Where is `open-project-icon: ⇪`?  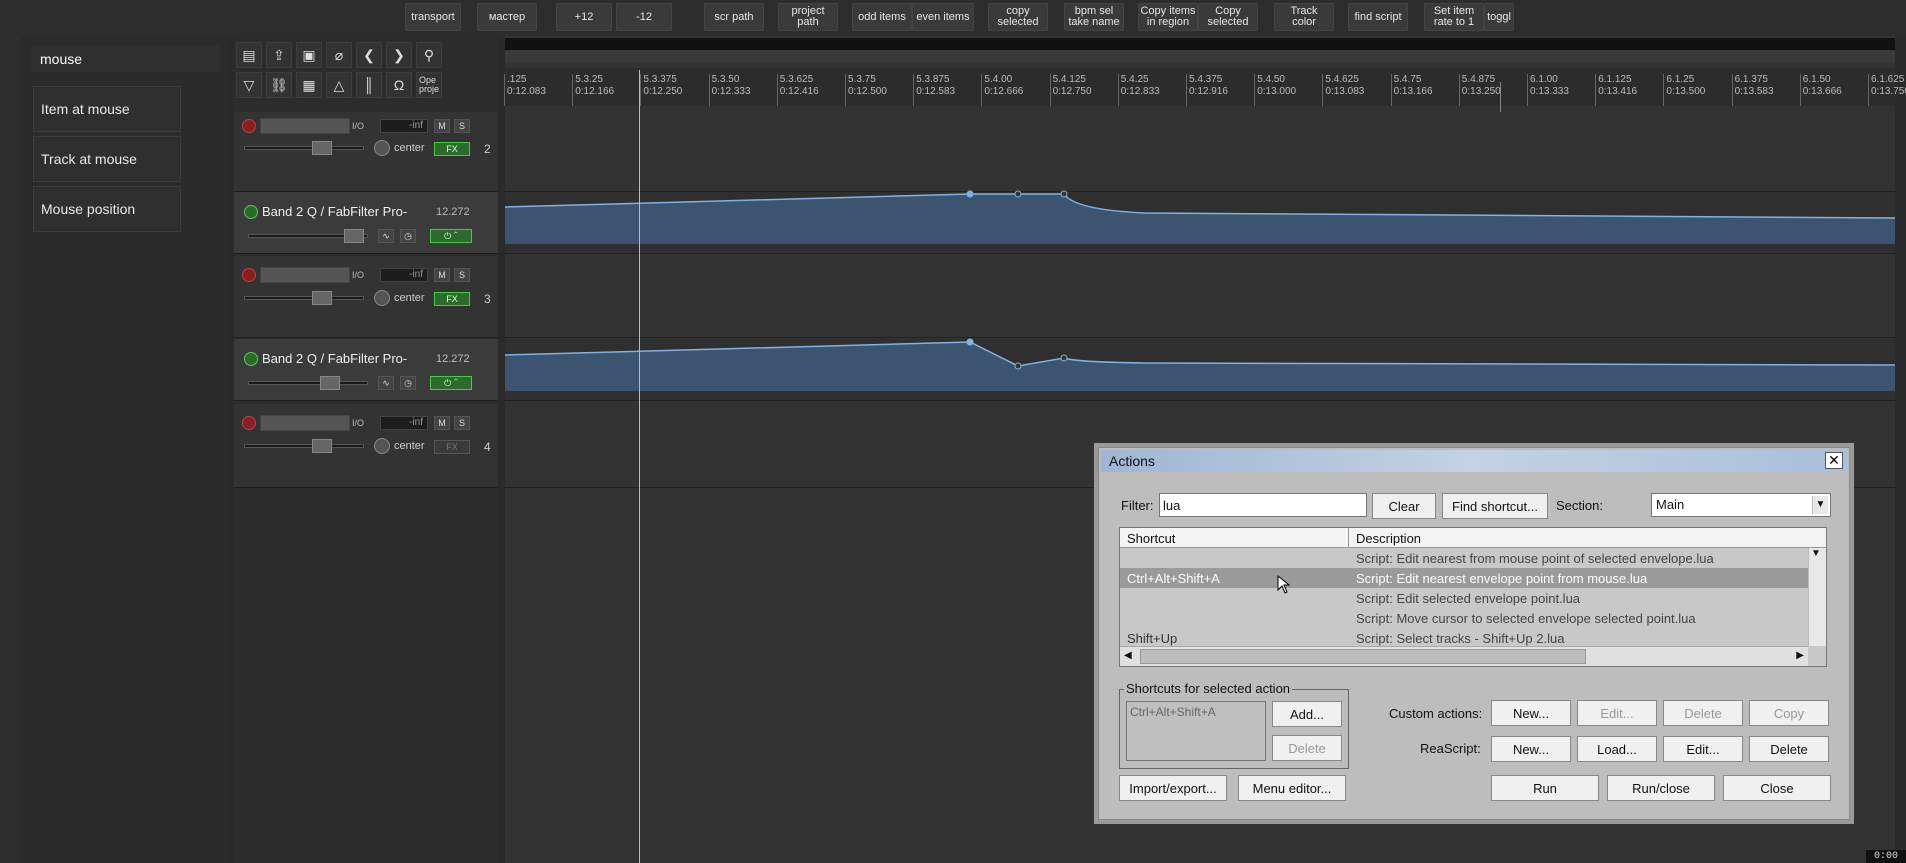
open-project-icon: ⇪ is located at coordinates (279, 55).